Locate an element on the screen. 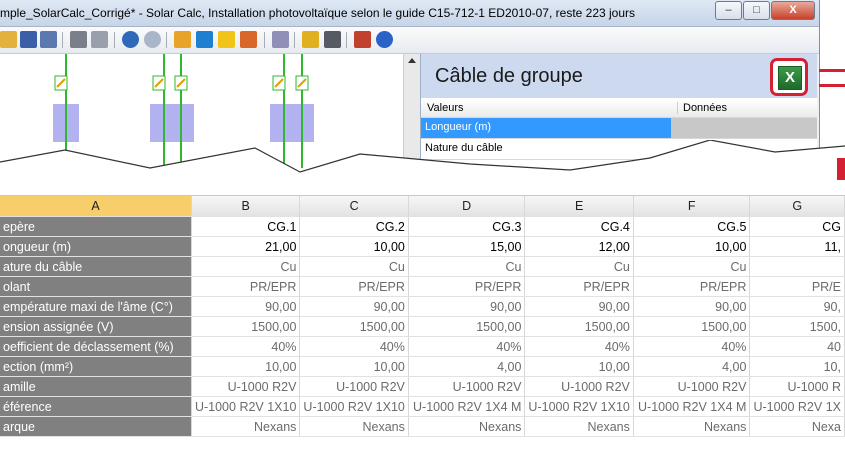 This screenshot has height=449, width=845. column-header-c: C is located at coordinates (354, 206).